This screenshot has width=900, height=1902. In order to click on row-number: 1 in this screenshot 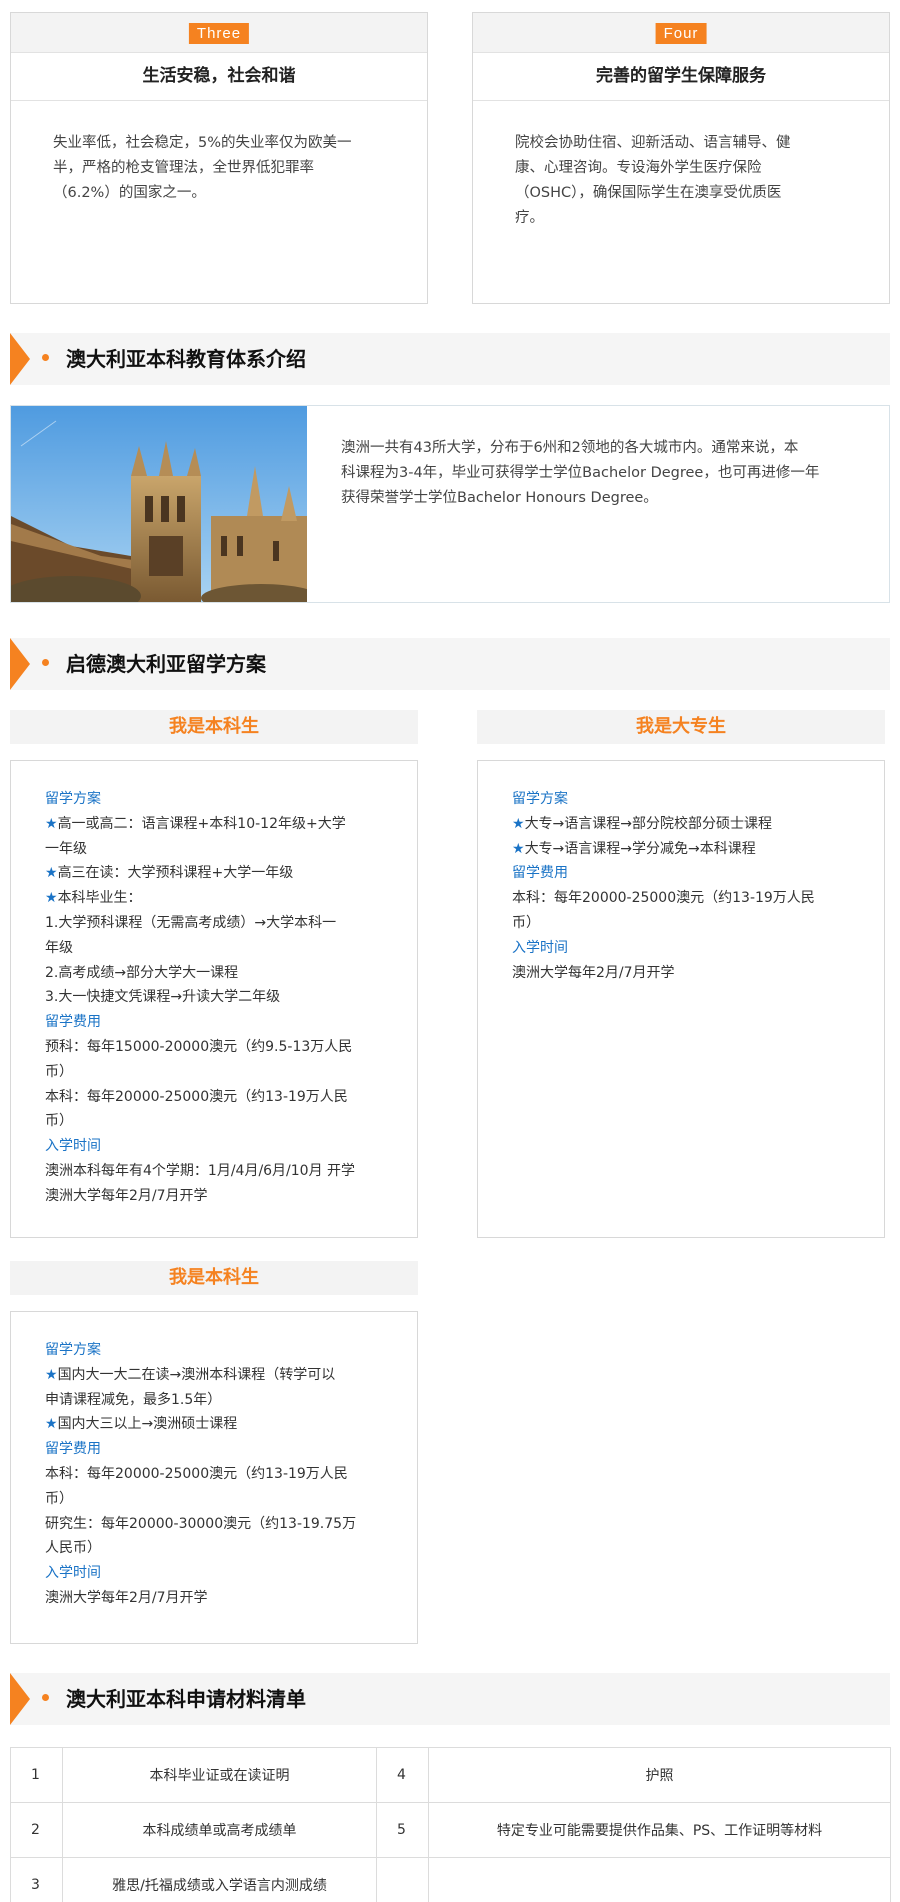, I will do `click(36, 1775)`.